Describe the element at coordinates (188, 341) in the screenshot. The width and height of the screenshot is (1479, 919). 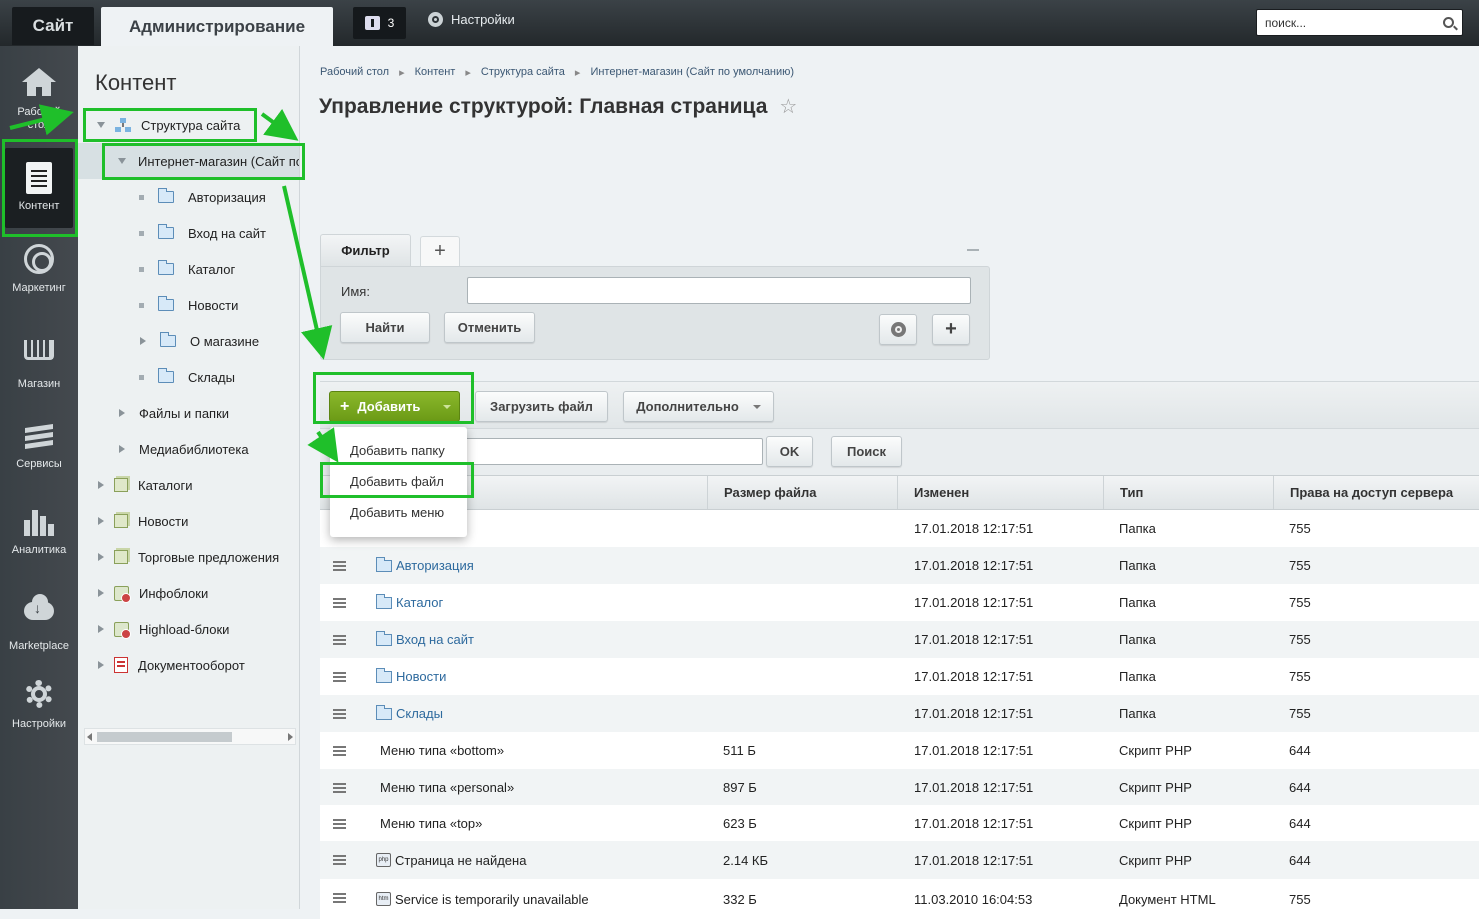
I see `tree-item-about: О магазине` at that location.